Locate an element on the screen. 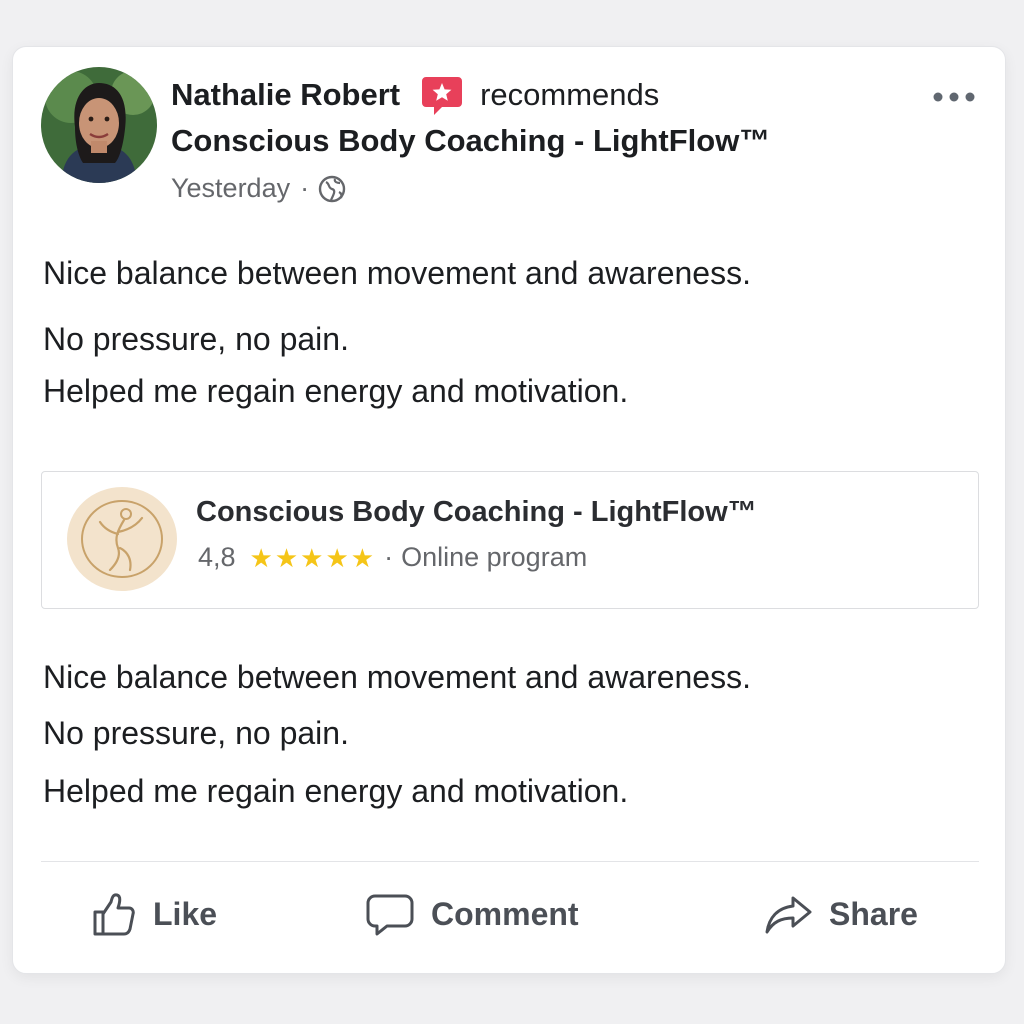 The image size is (1024, 1024). link-card-meta: 4,8 ★ ★ ★ ★ ★ · Online program is located at coordinates (392, 557).